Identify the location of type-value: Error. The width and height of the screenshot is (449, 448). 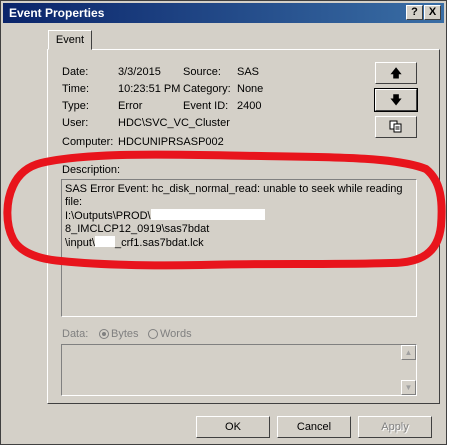
(130, 106).